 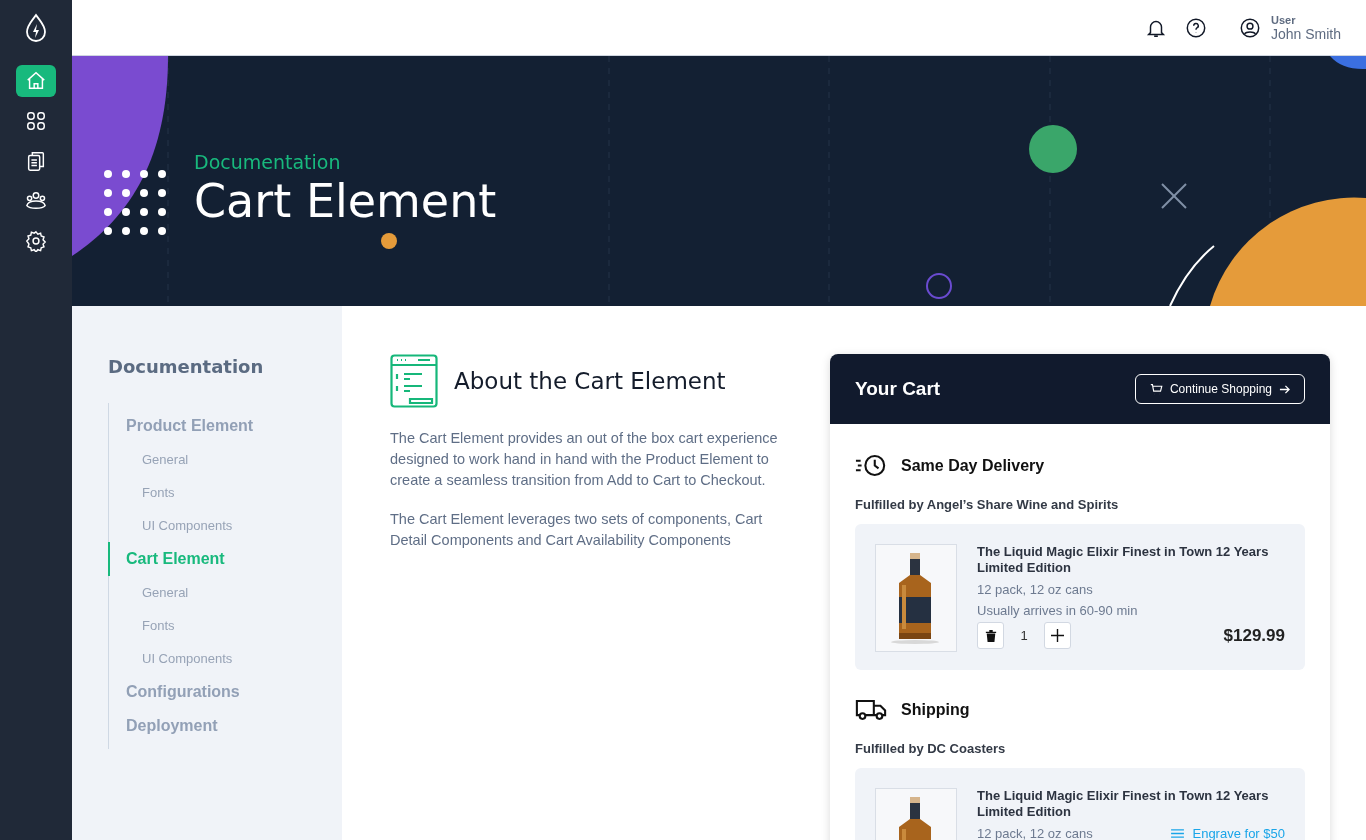 What do you see at coordinates (1195, 27) in the screenshot?
I see `help-icon` at bounding box center [1195, 27].